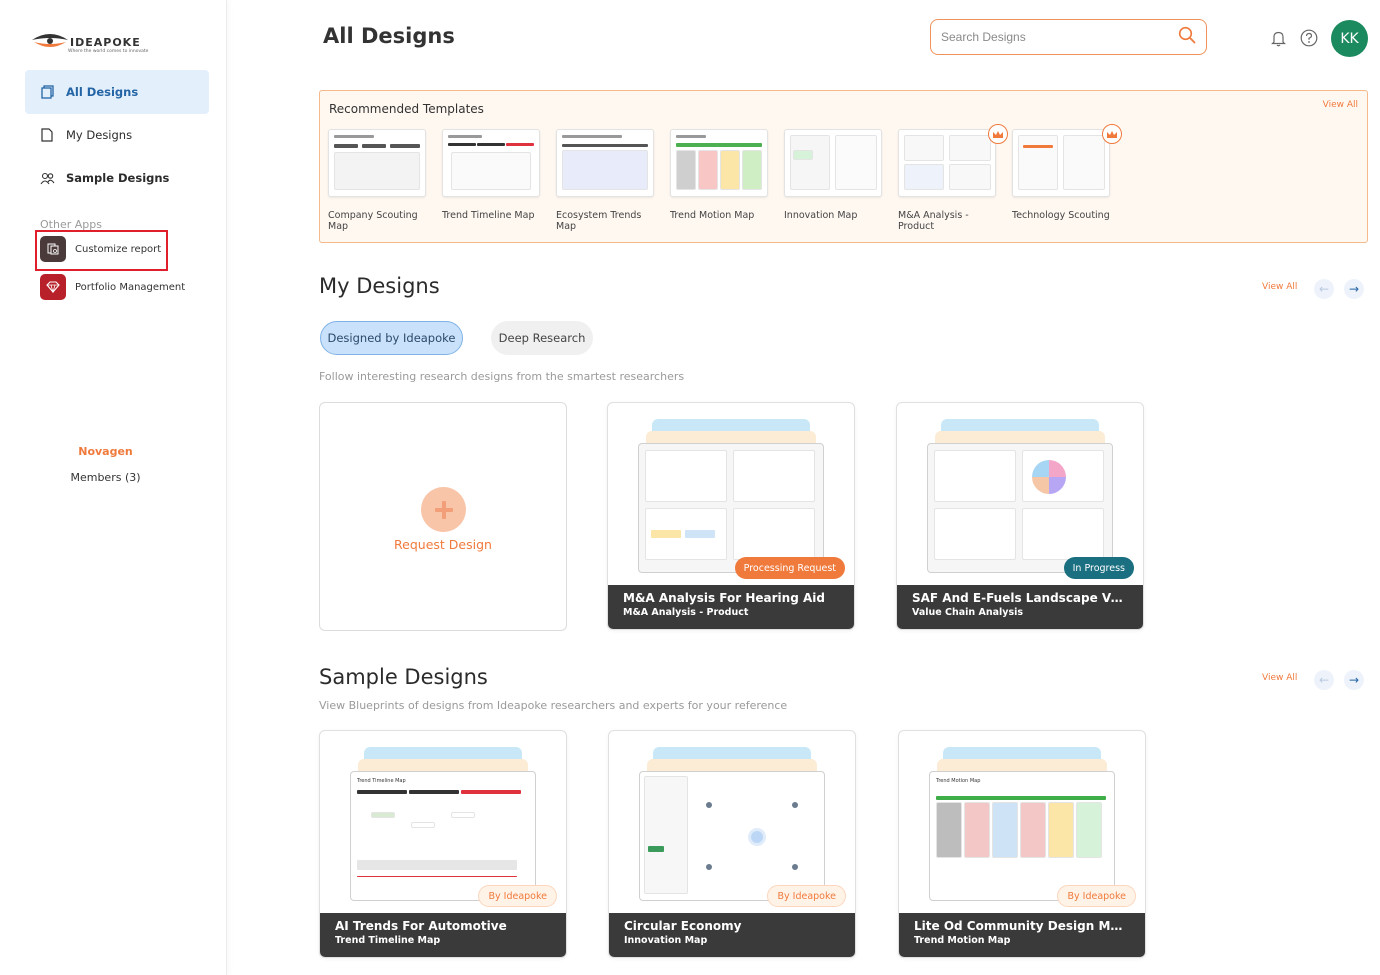 This screenshot has height=975, width=1380. Describe the element at coordinates (712, 215) in the screenshot. I see `template-name: Trend Motion Map` at that location.